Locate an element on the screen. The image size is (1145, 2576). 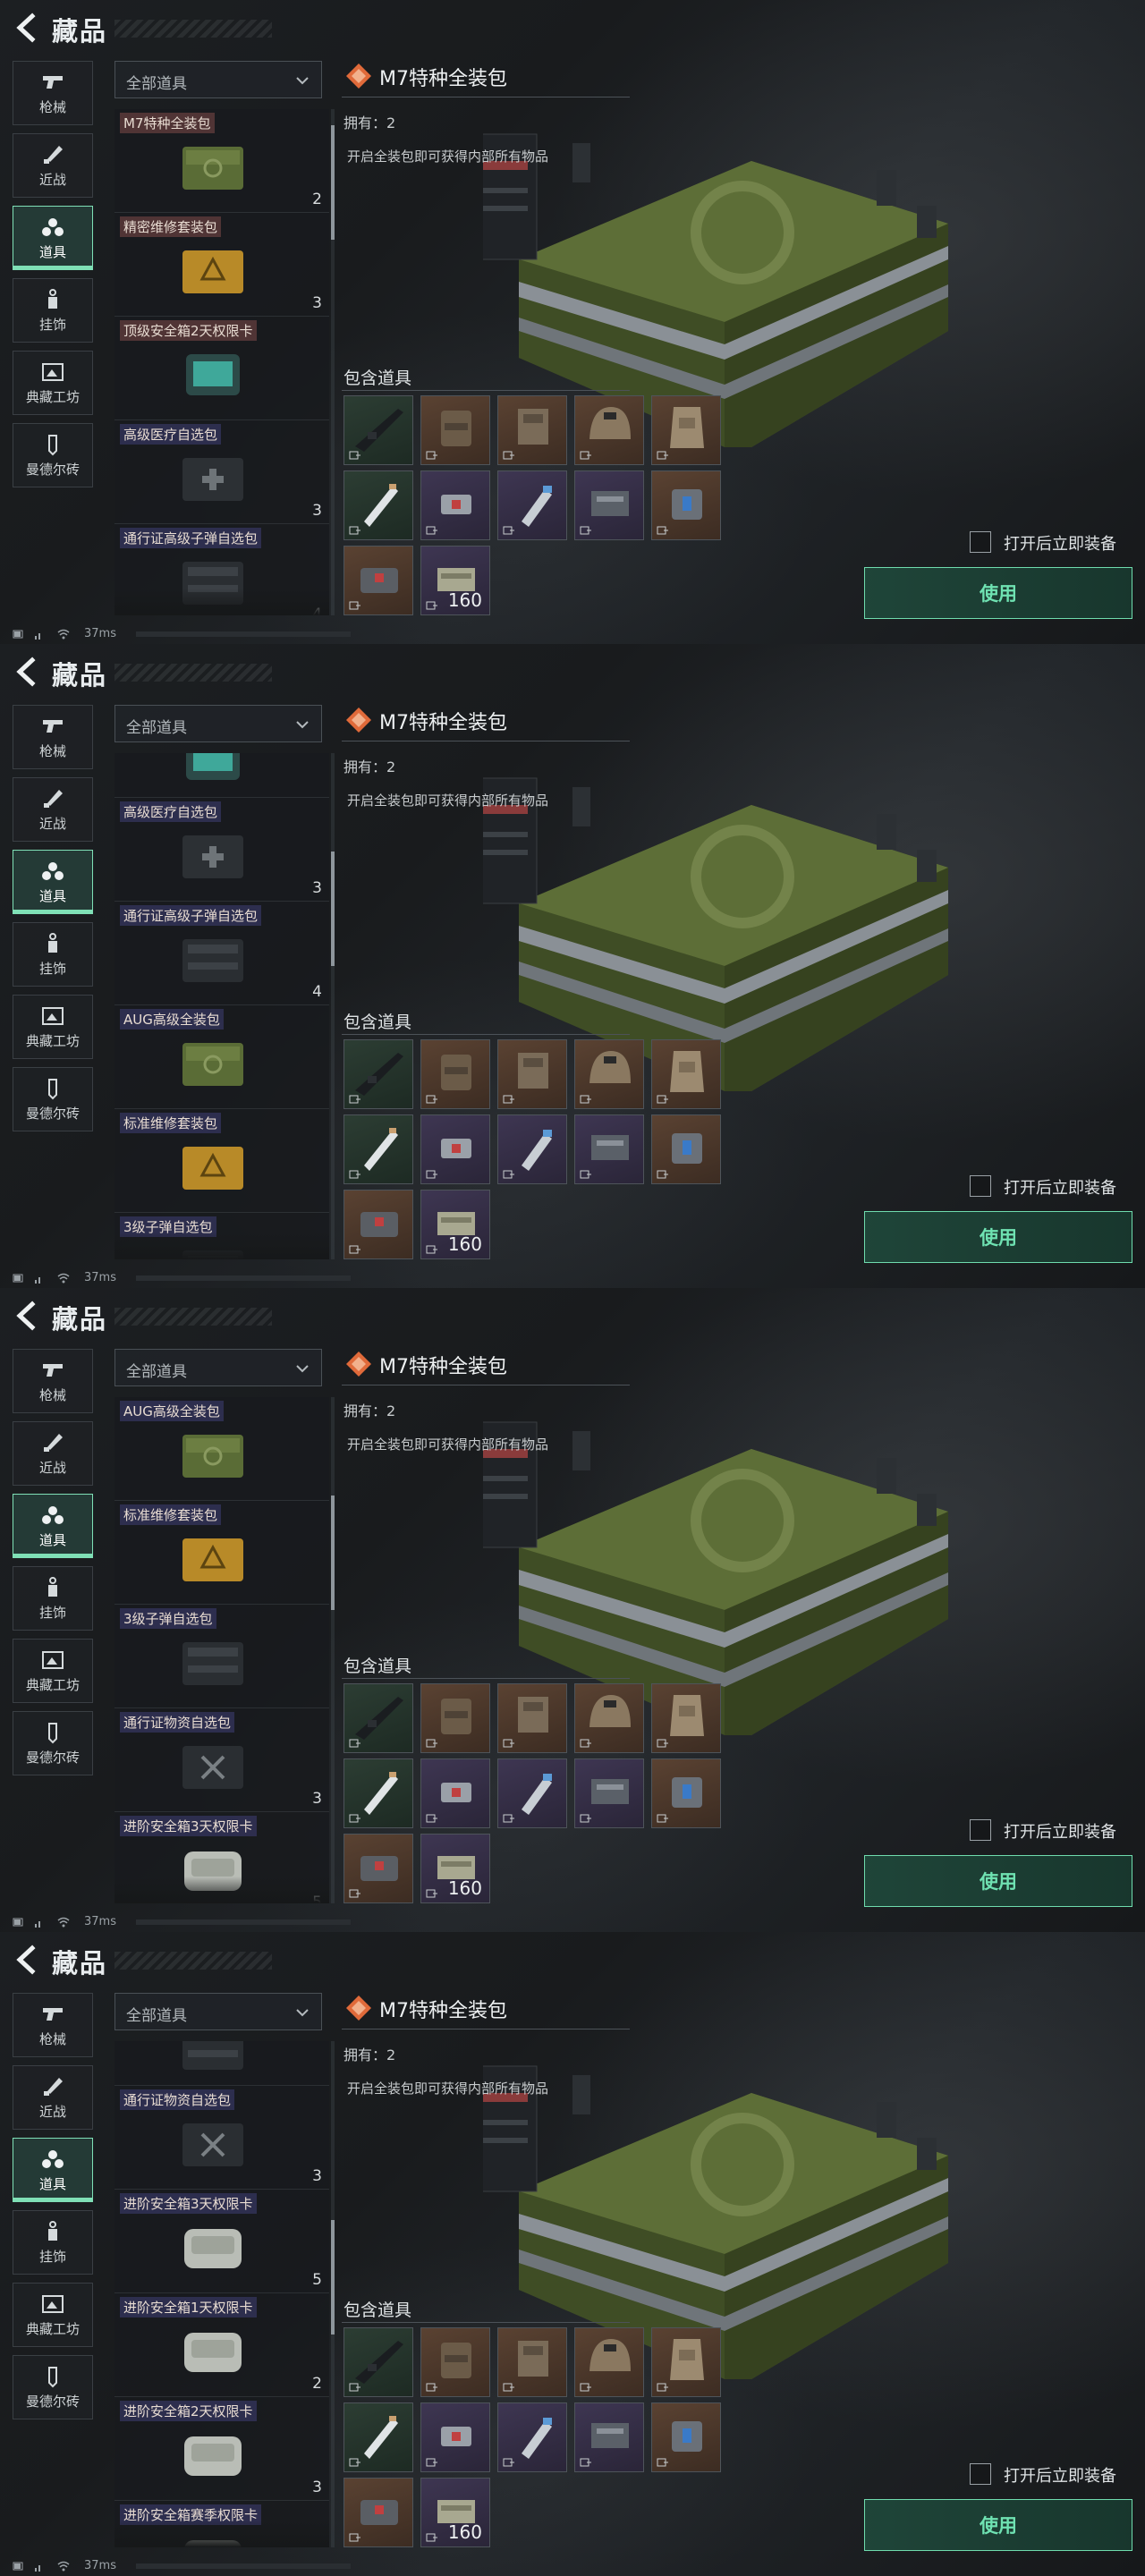
list-item: 进阶安全箱1天权限卡 2 is located at coordinates (221, 2345).